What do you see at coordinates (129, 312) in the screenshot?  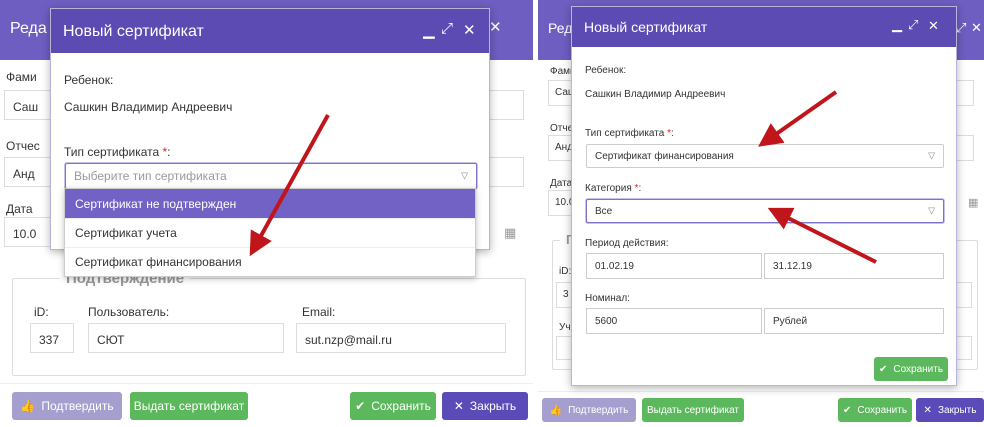 I see `user-label: Пользователь:` at bounding box center [129, 312].